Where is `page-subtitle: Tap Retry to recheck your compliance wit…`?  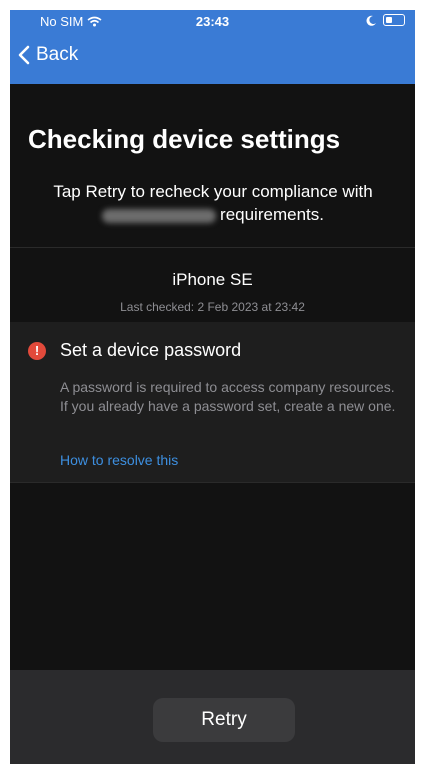 page-subtitle: Tap Retry to recheck your compliance wit… is located at coordinates (213, 203).